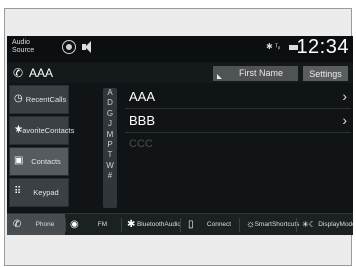  Describe the element at coordinates (238, 97) in the screenshot. I see `contact-list-item: AAA ›` at that location.